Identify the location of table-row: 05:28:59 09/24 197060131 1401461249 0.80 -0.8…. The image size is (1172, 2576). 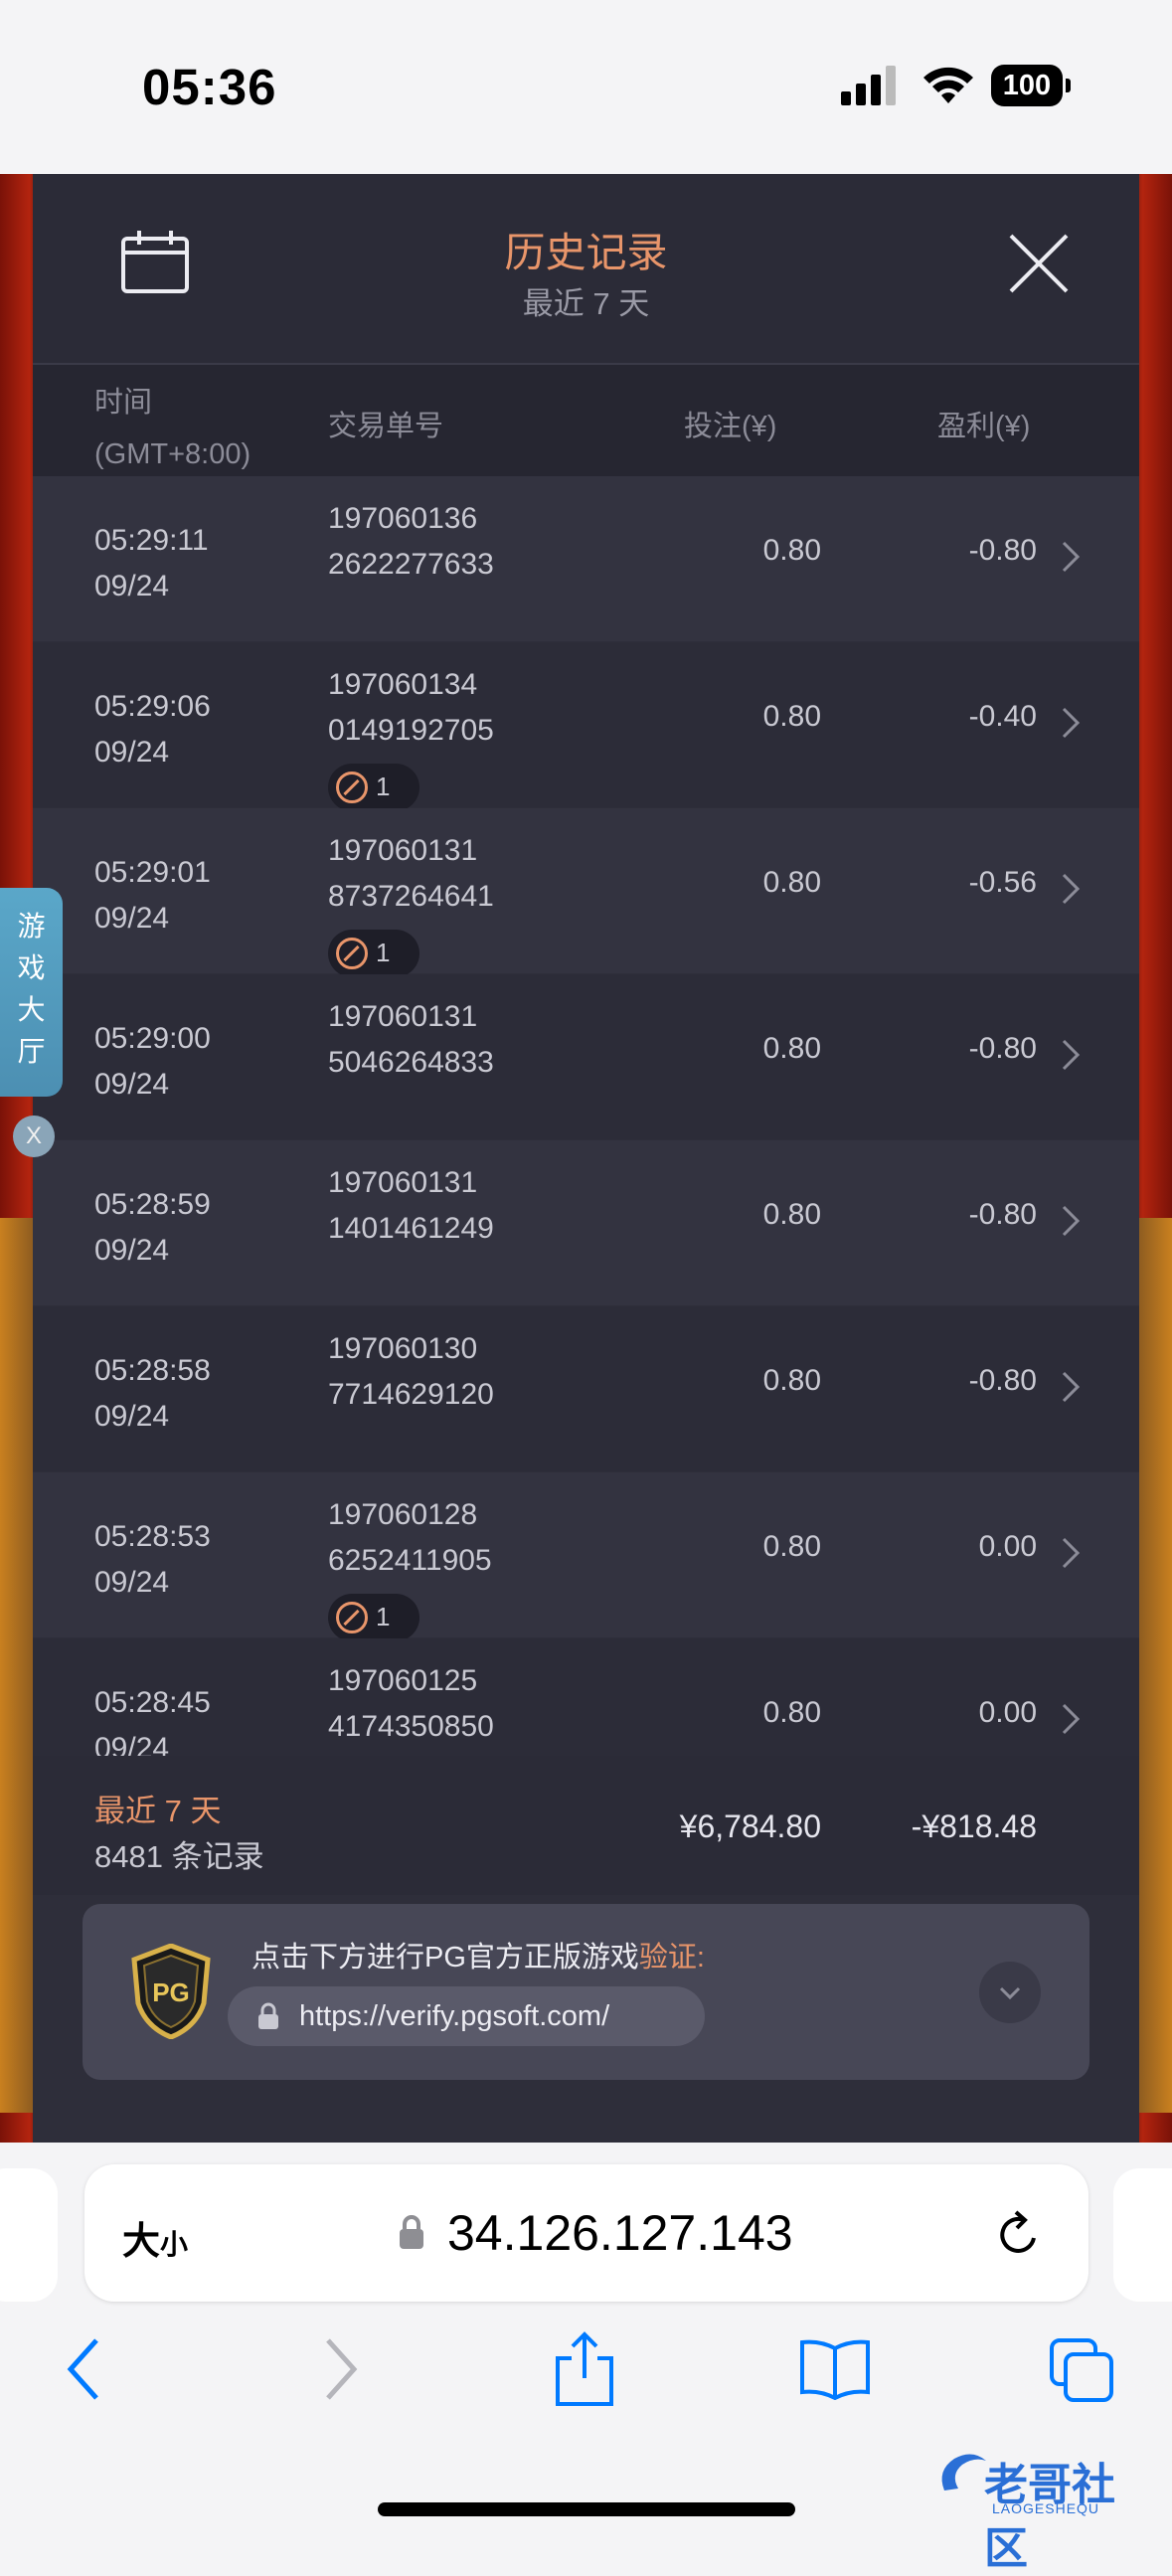
(586, 1222).